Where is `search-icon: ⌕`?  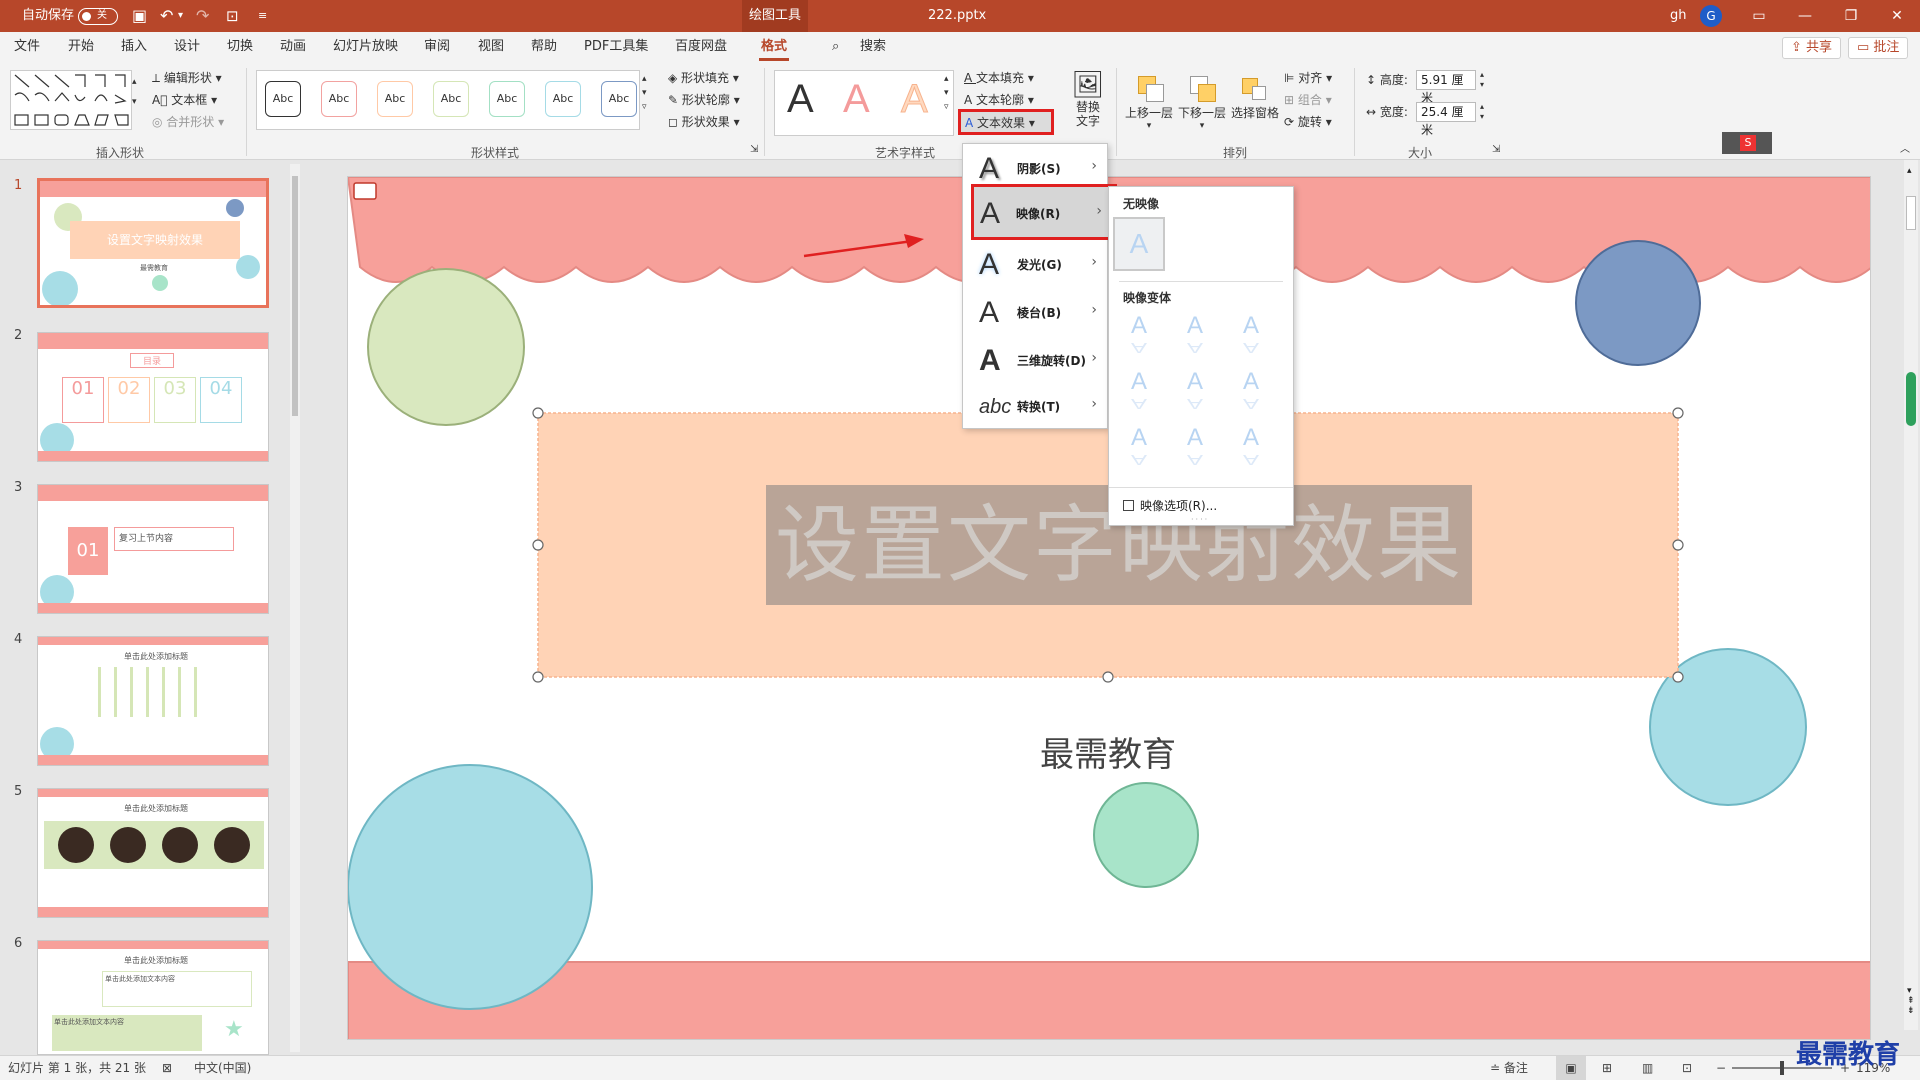
search-icon: ⌕ is located at coordinates (835, 47).